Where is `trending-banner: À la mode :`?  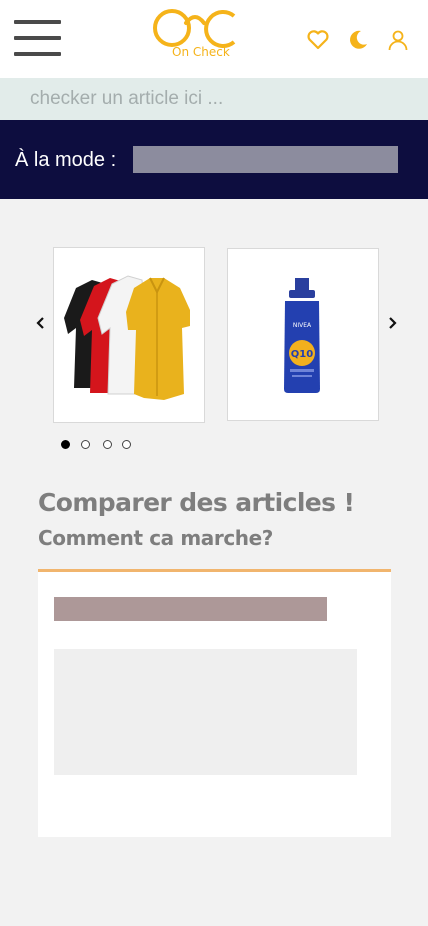
trending-banner: À la mode : is located at coordinates (214, 159).